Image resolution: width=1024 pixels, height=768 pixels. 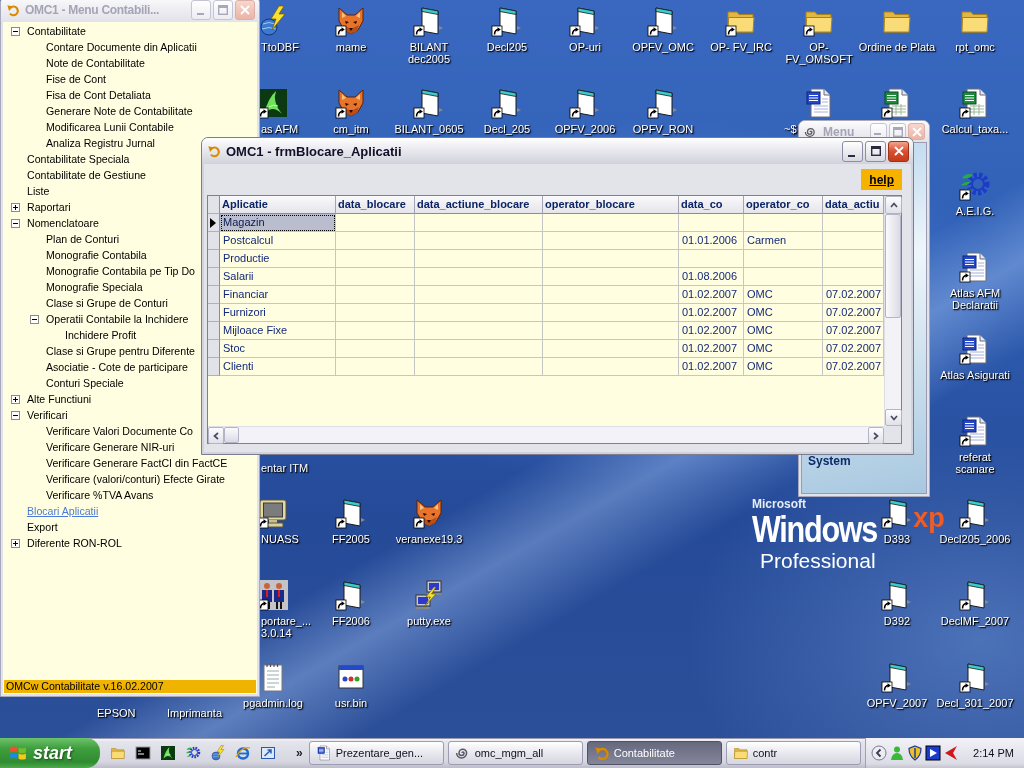 I want to click on icon-label: referat scanare, so click(x=975, y=463).